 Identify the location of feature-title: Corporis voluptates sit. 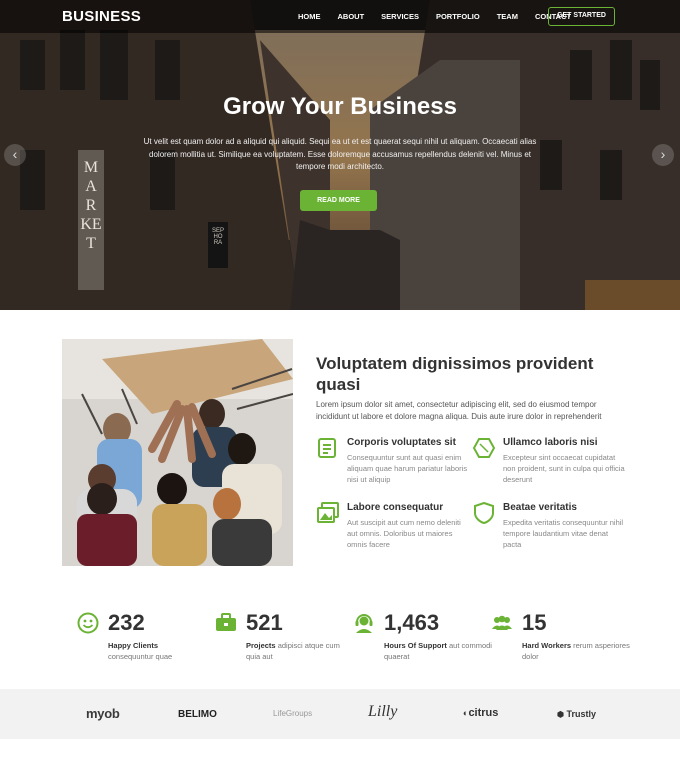
(401, 442).